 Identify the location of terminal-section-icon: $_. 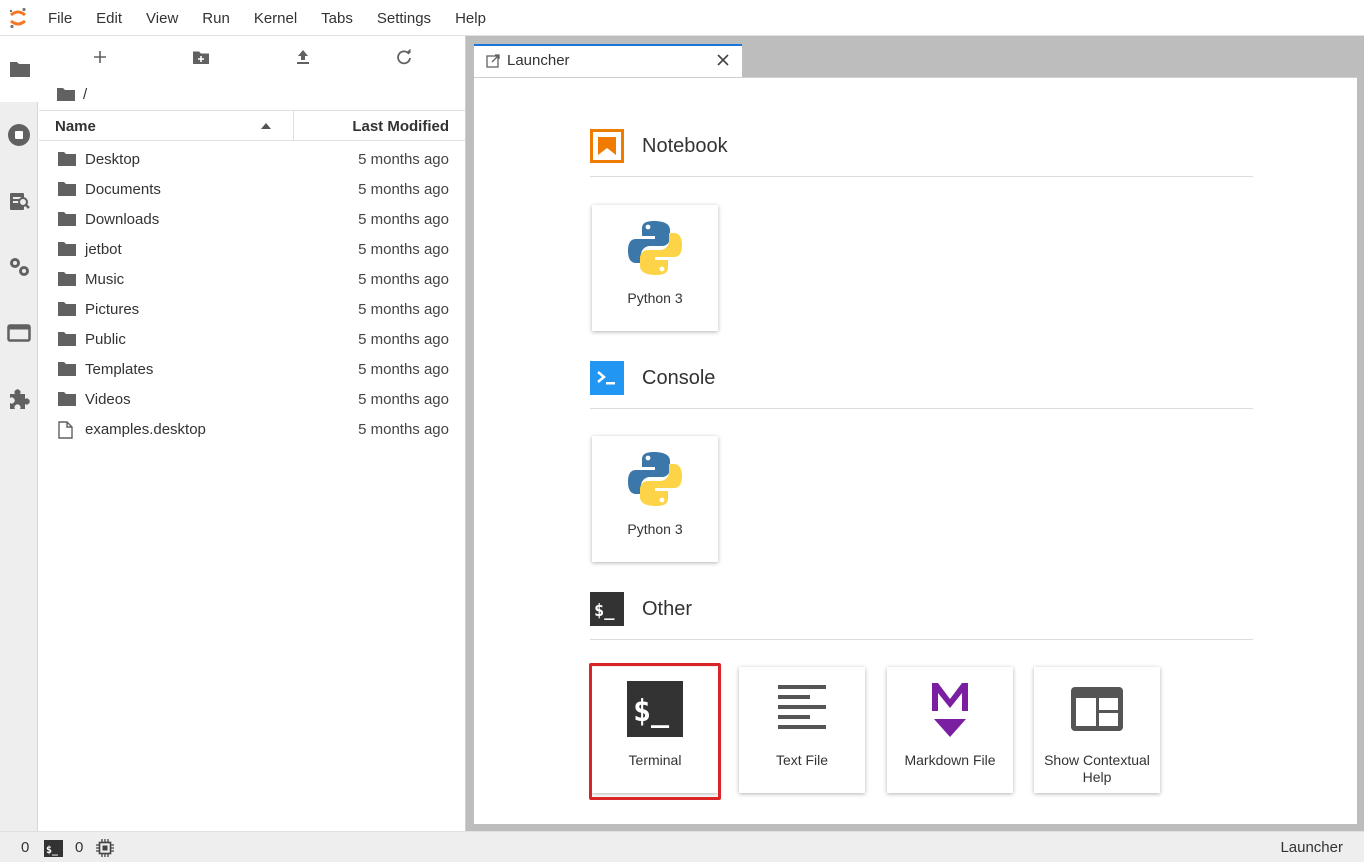
(607, 609).